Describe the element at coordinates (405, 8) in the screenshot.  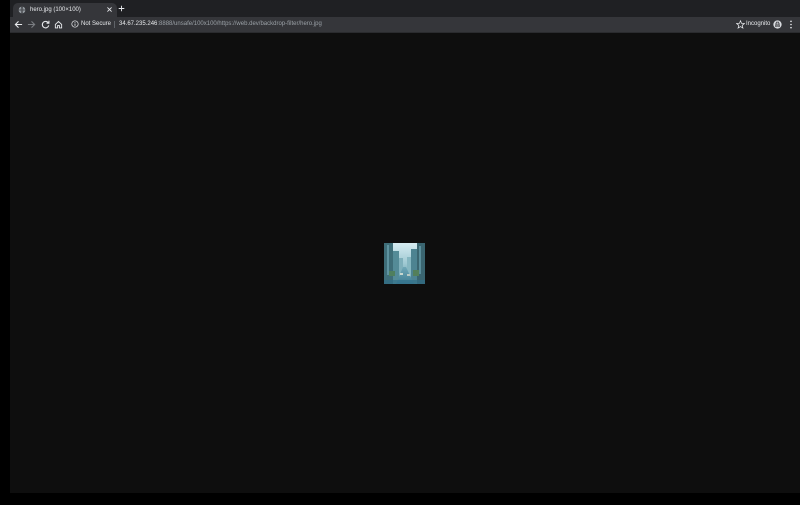
I see `tab-strip: hero.jpg (100×100)` at that location.